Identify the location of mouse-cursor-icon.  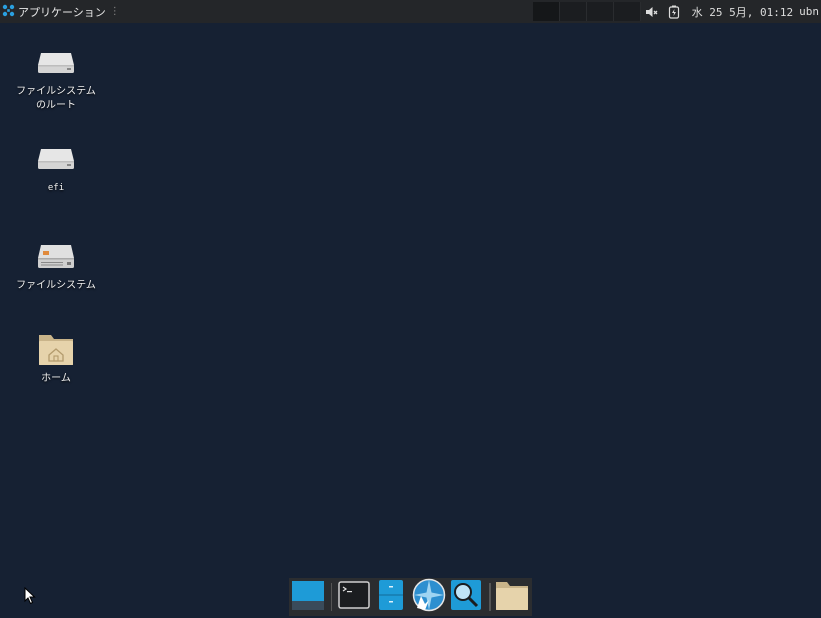
(30, 597).